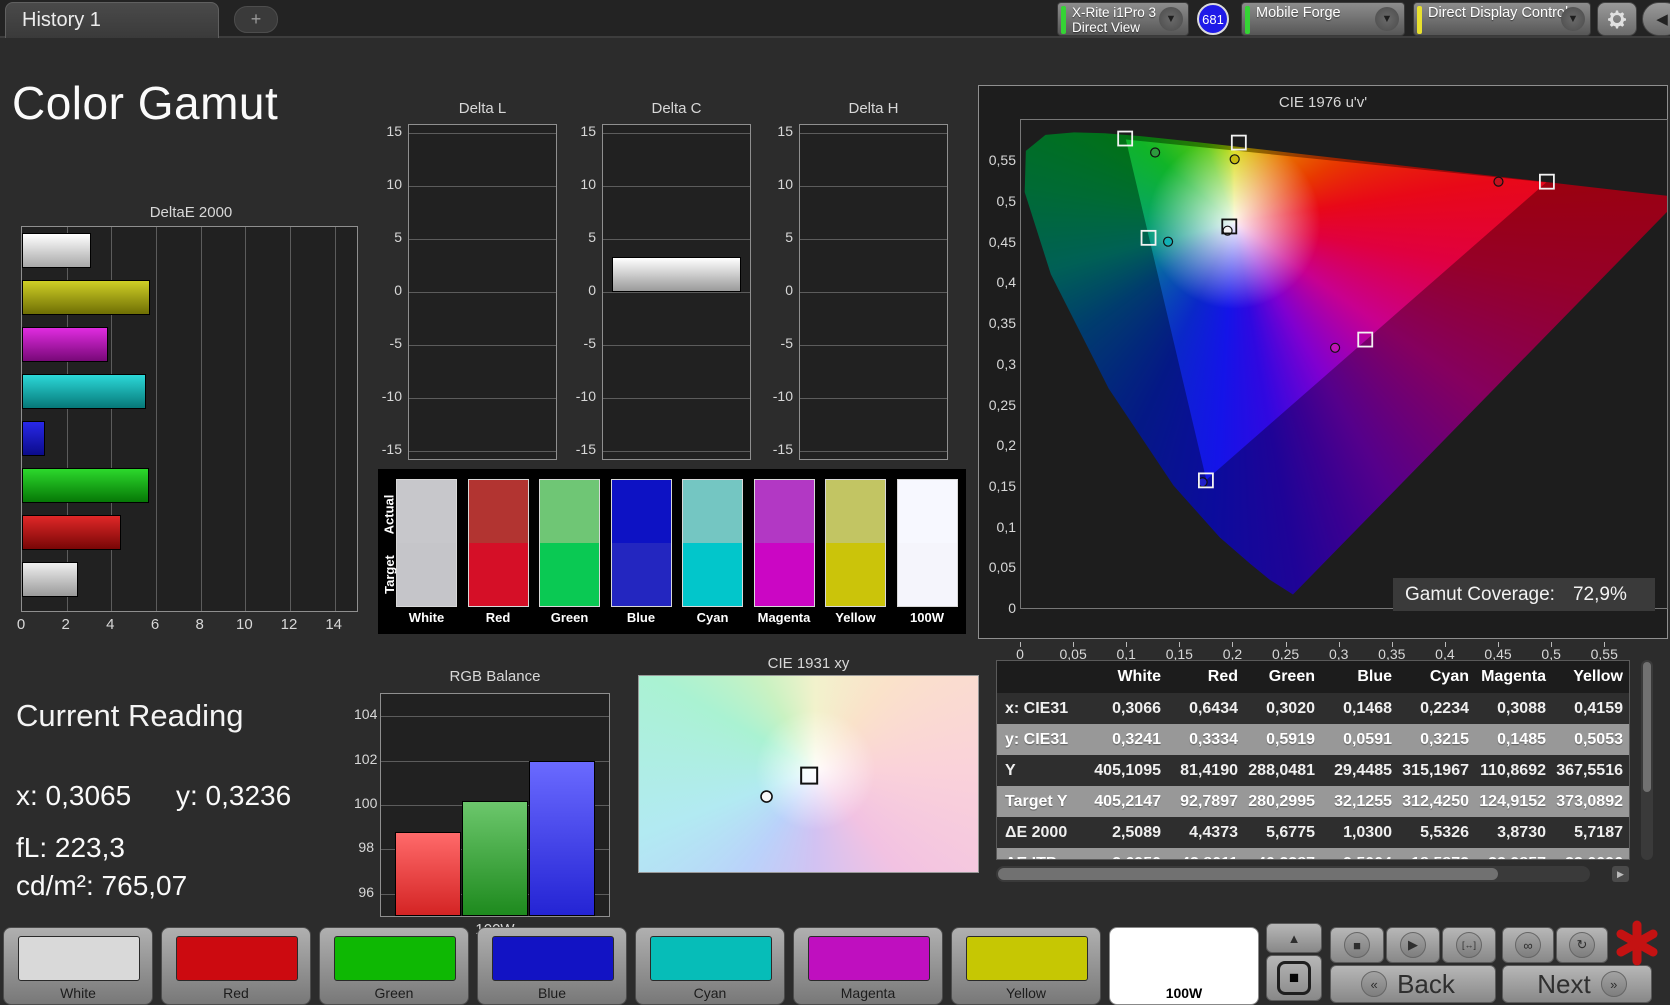  I want to click on table-horizontal-scrollbar, so click(1293, 874).